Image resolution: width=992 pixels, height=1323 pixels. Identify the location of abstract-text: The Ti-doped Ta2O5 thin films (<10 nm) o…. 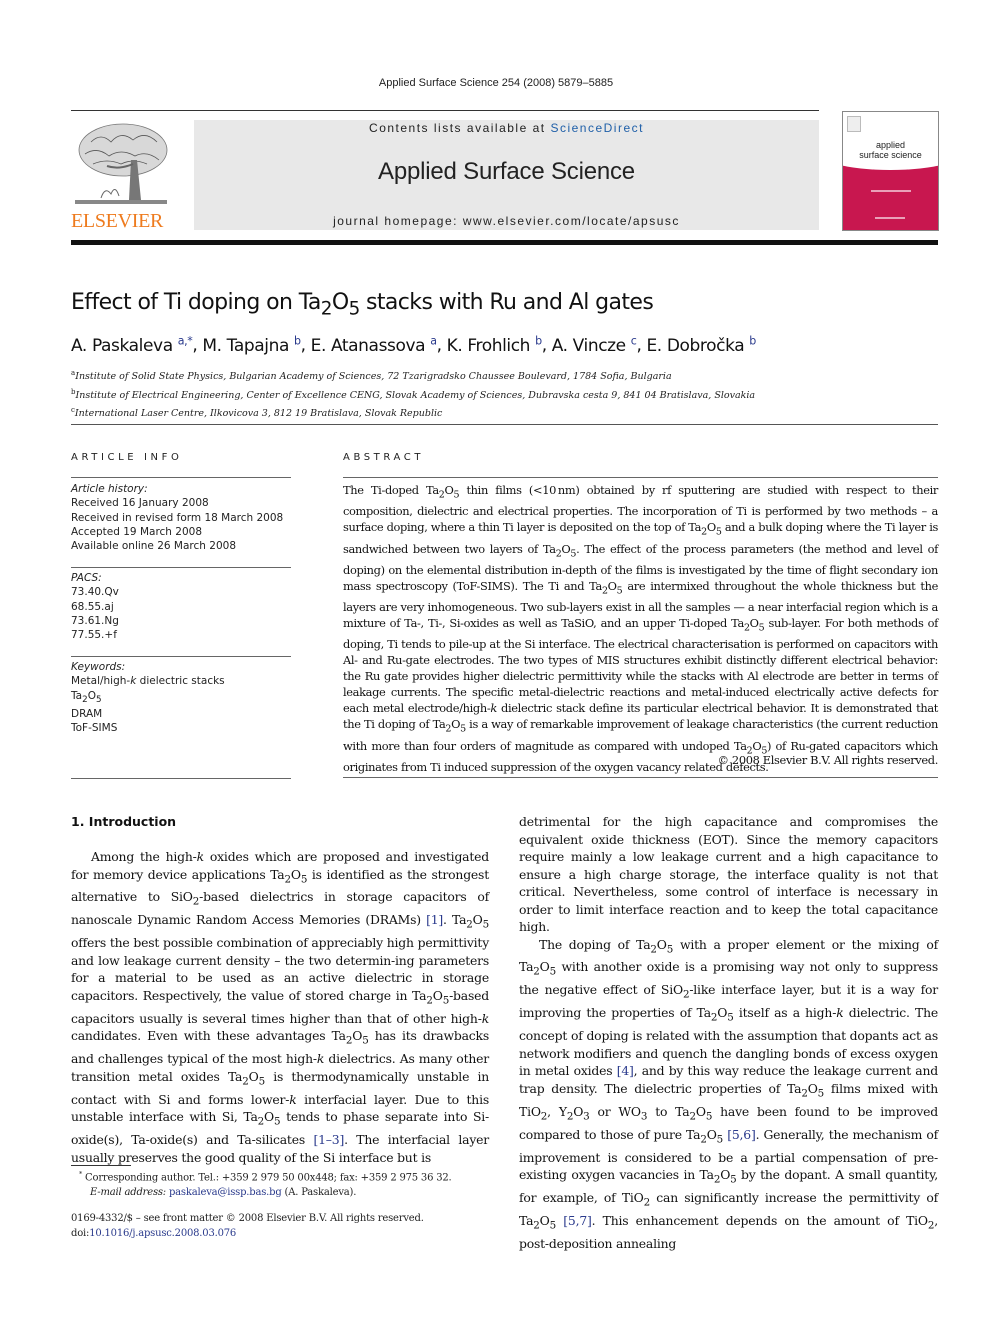
(640, 628).